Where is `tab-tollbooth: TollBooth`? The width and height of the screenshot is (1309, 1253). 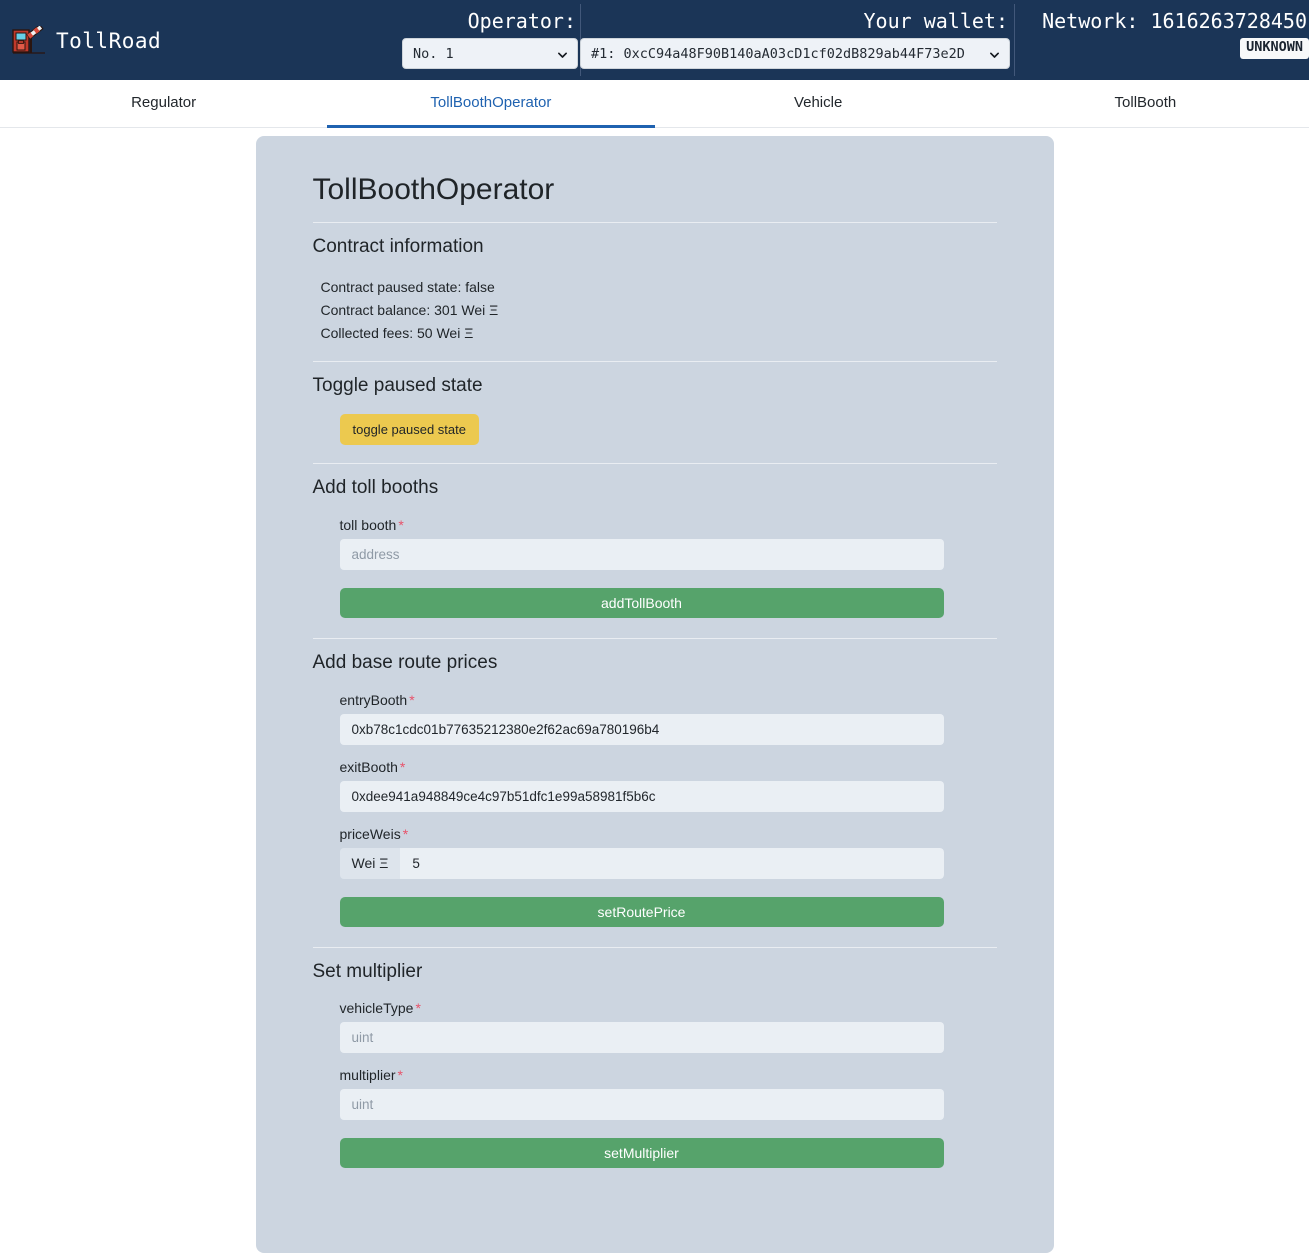
tab-tollbooth: TollBooth is located at coordinates (1145, 104).